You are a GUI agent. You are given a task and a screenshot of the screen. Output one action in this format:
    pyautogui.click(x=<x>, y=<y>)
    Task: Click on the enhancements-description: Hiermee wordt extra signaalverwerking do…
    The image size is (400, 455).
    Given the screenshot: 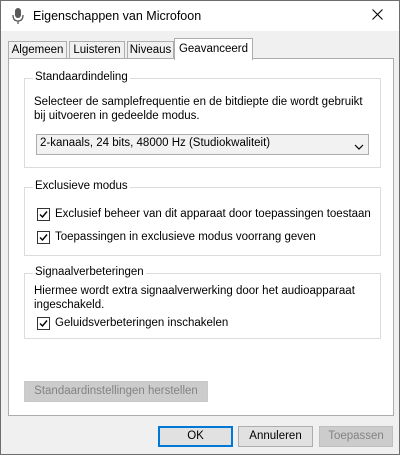 What is the action you would take?
    pyautogui.click(x=194, y=298)
    